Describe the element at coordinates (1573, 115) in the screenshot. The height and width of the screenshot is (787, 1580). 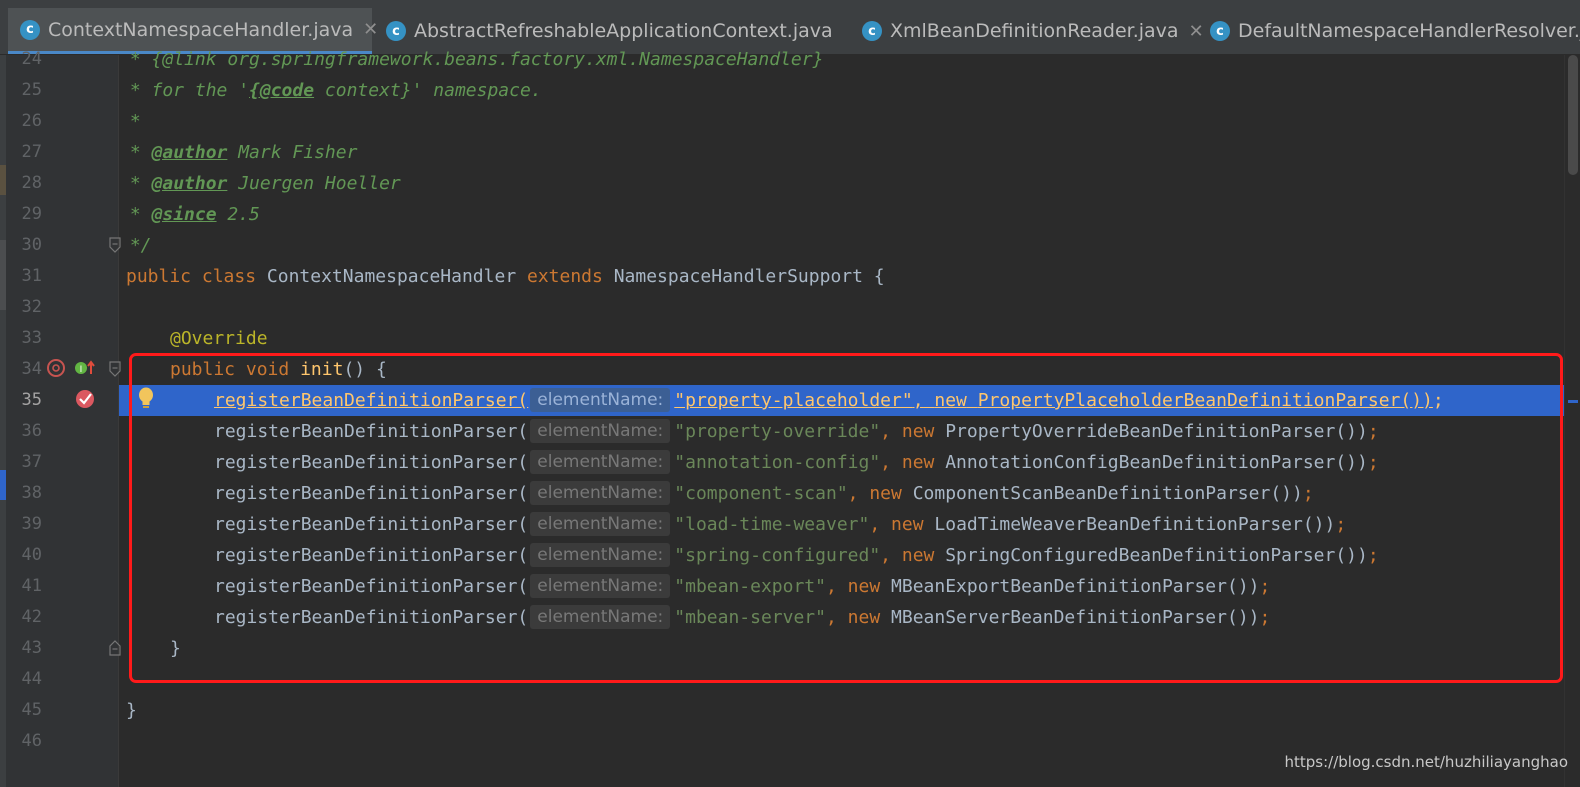
I see `scrollbar-thumb` at that location.